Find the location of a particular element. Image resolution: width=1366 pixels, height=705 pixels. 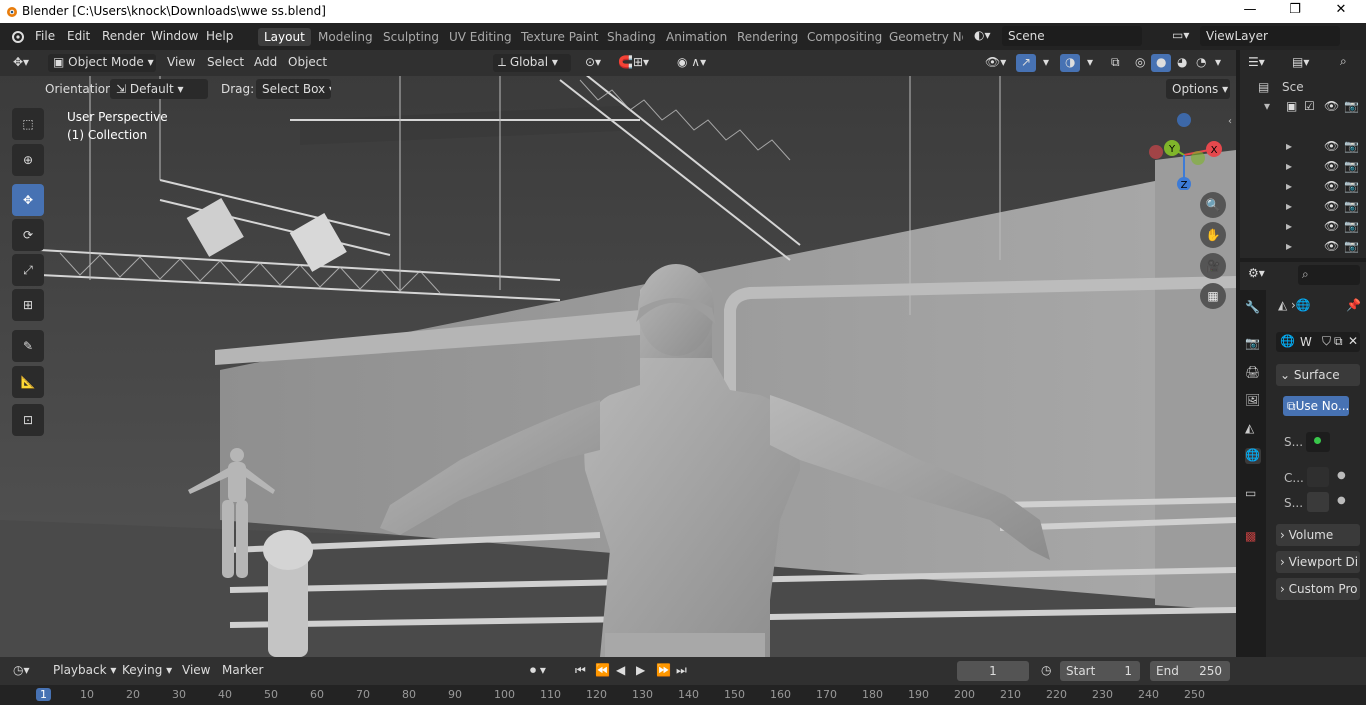

play-icon: ▶ is located at coordinates (640, 671).